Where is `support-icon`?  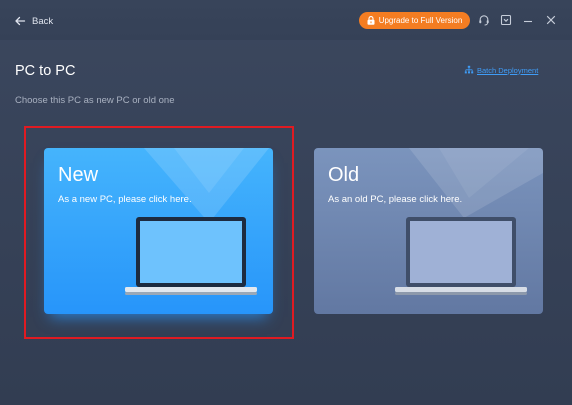
support-icon is located at coordinates (484, 20).